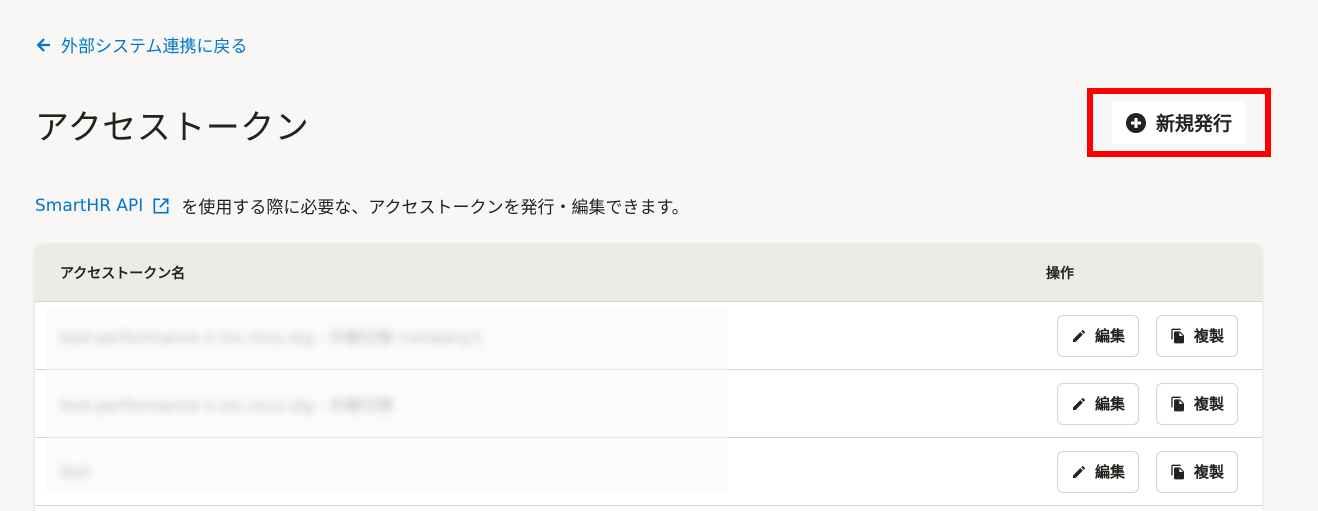  Describe the element at coordinates (43, 44) in the screenshot. I see `arrow-left-icon` at that location.